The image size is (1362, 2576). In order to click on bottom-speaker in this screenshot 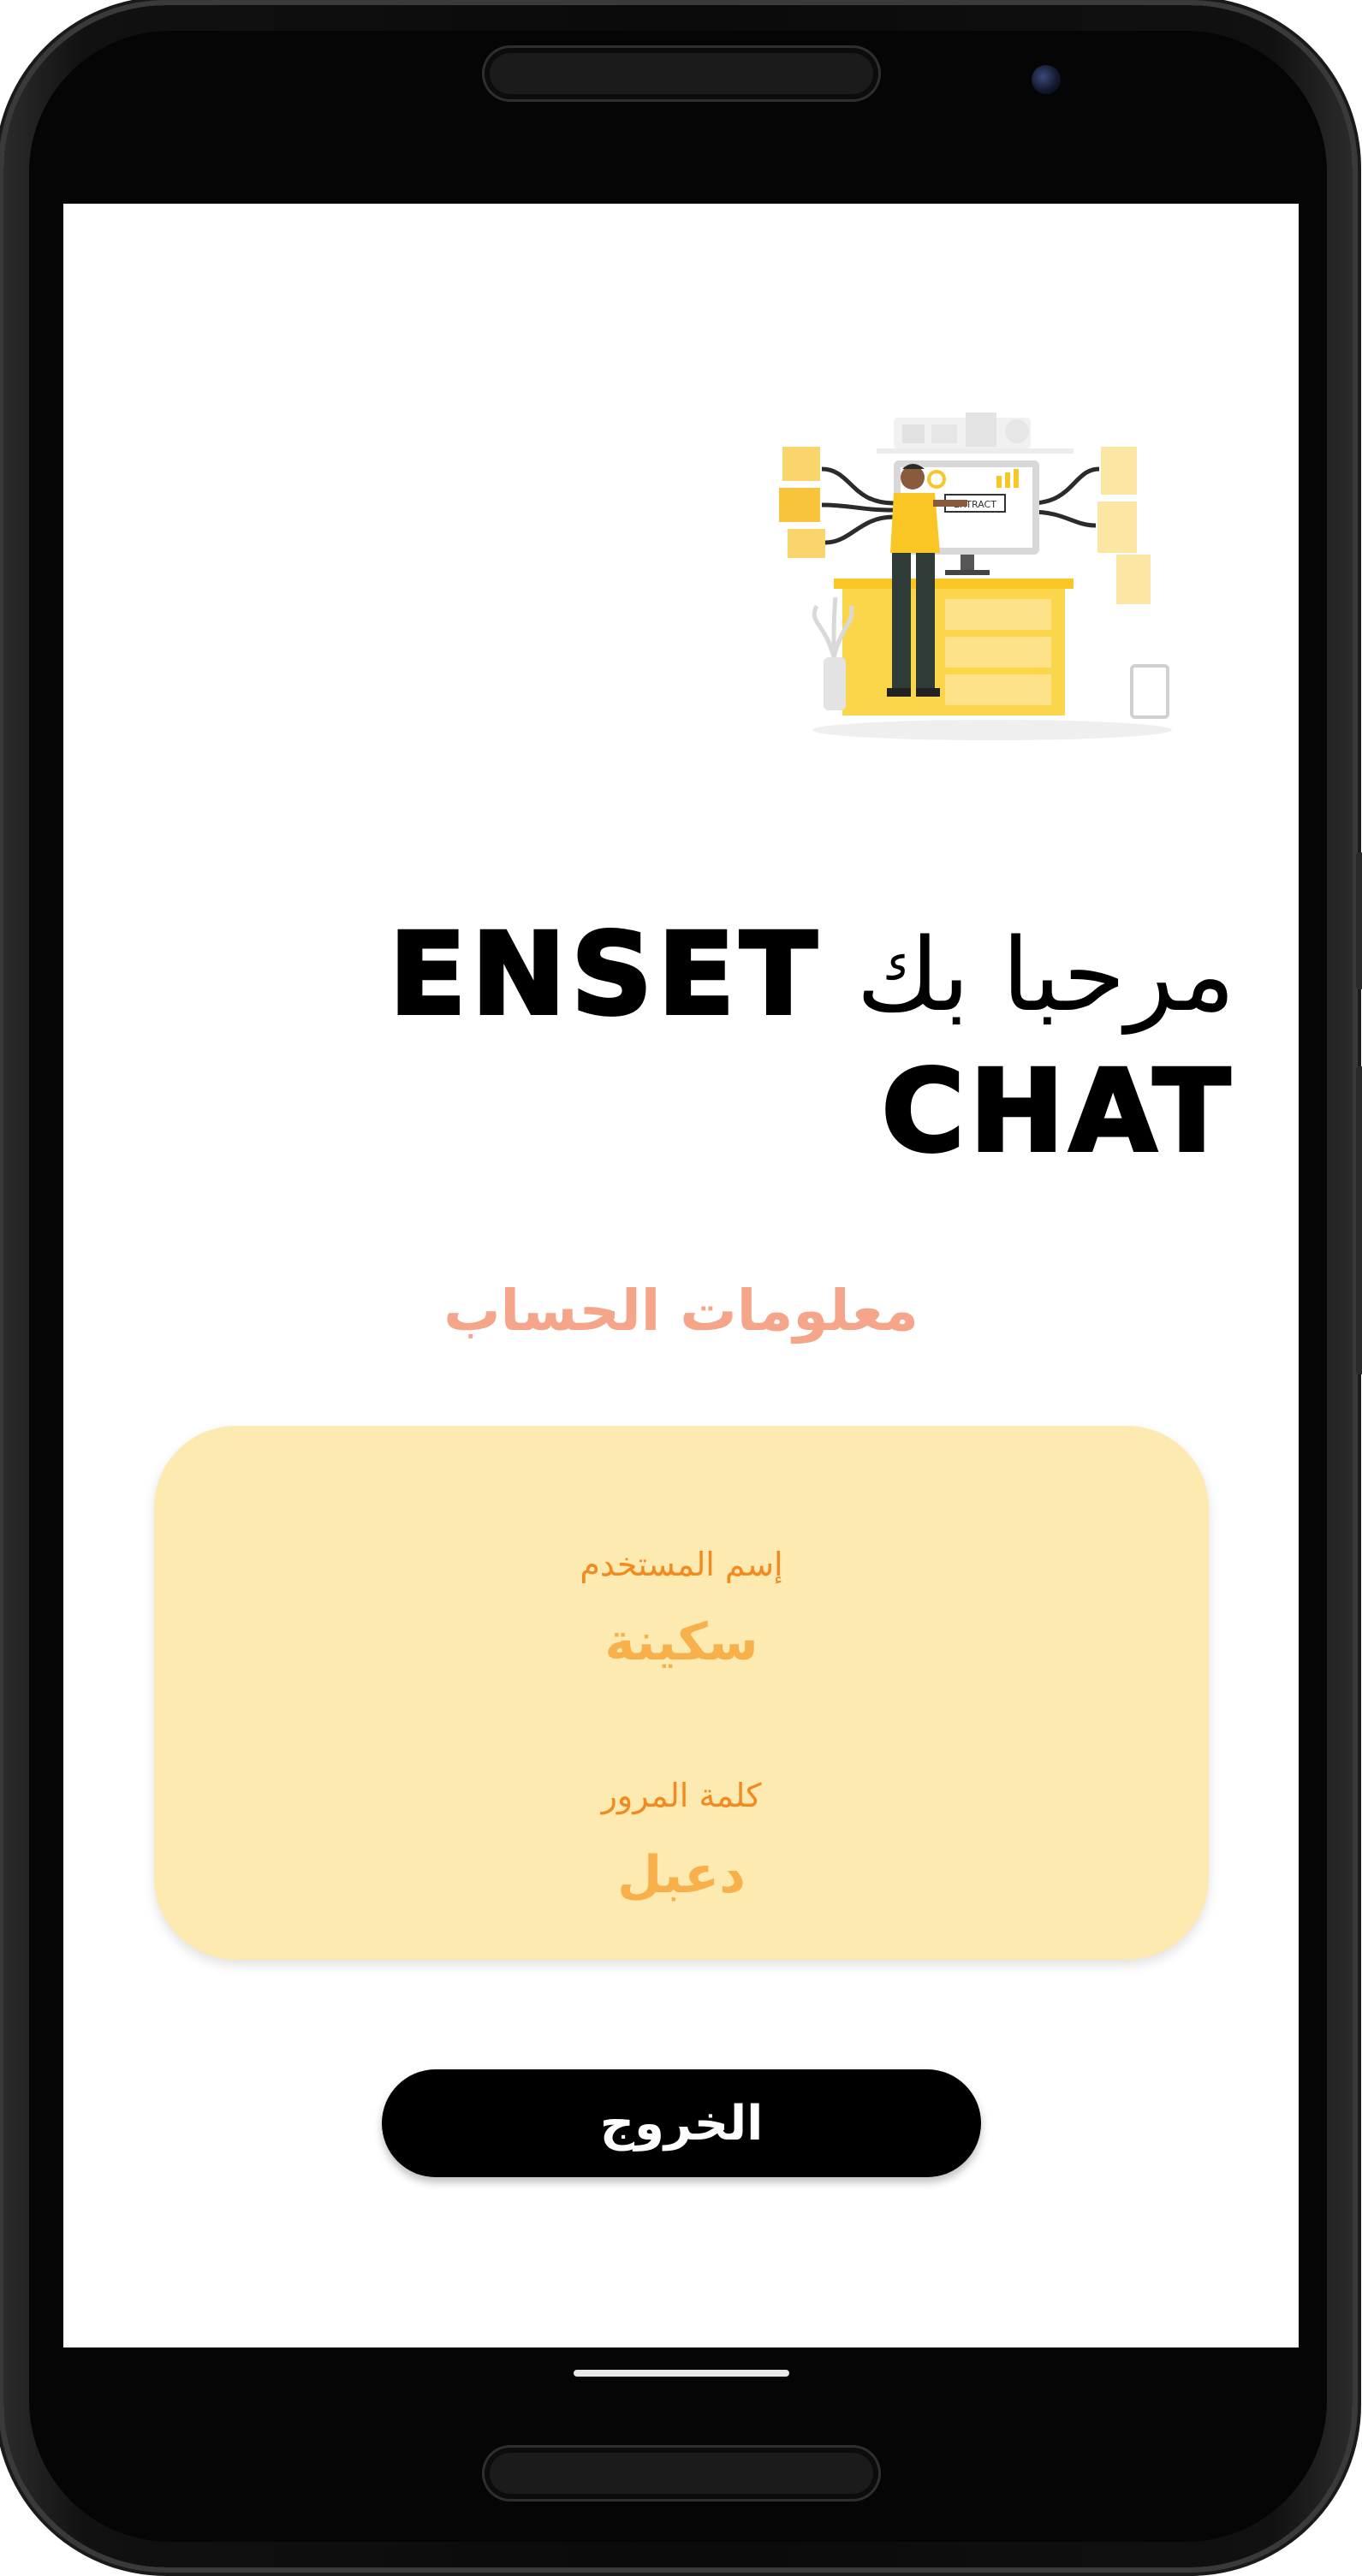, I will do `click(681, 2473)`.